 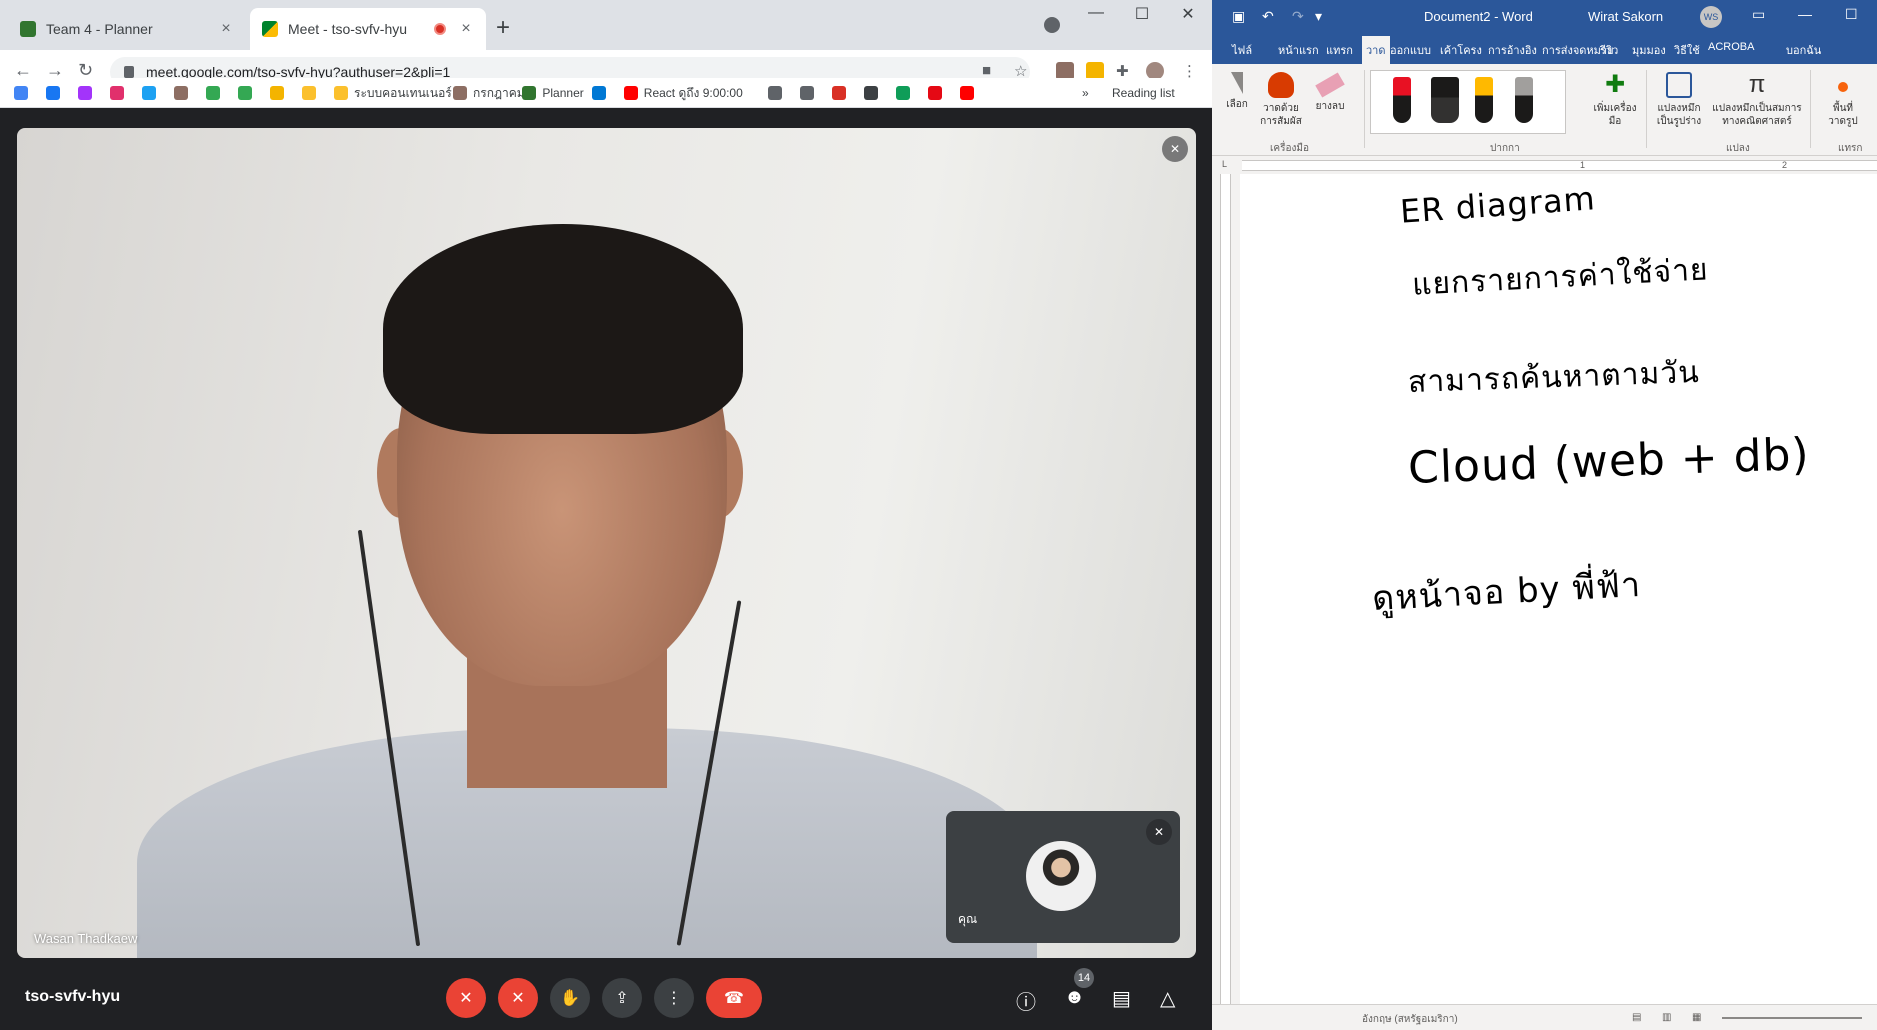 What do you see at coordinates (1512, 50) in the screenshot?
I see `ribbon-tab: การอ้างอิง` at bounding box center [1512, 50].